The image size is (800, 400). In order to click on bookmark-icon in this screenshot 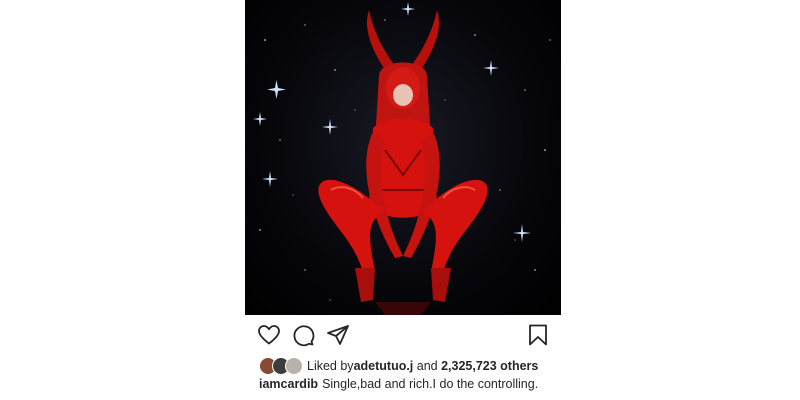, I will do `click(538, 335)`.